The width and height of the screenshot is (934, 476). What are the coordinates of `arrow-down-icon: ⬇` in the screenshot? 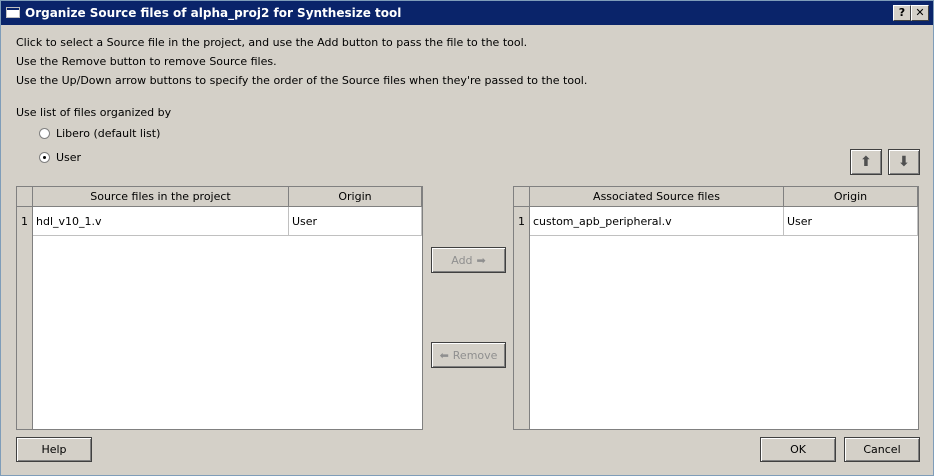 It's located at (904, 162).